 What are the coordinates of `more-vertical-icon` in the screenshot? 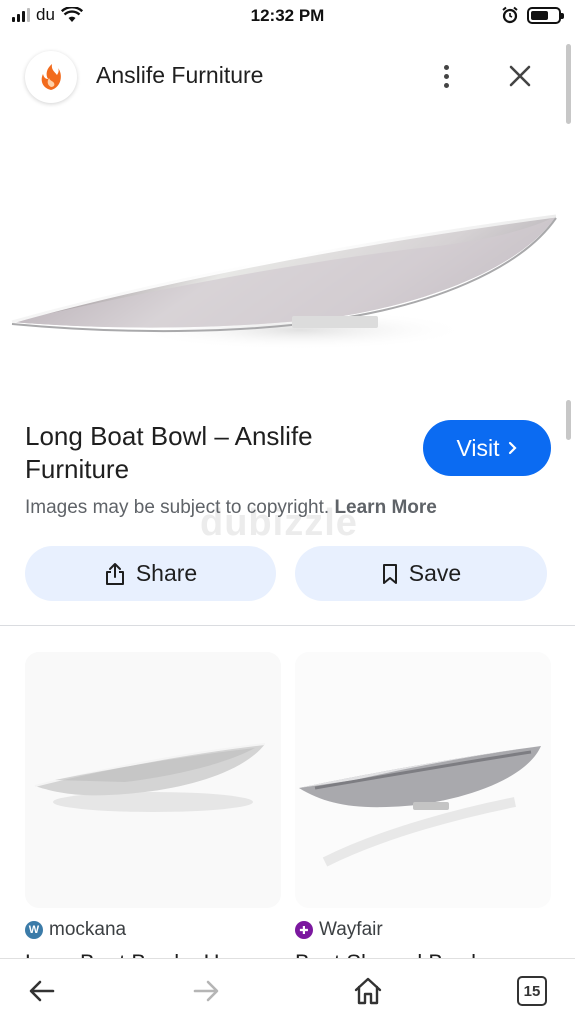 It's located at (446, 67).